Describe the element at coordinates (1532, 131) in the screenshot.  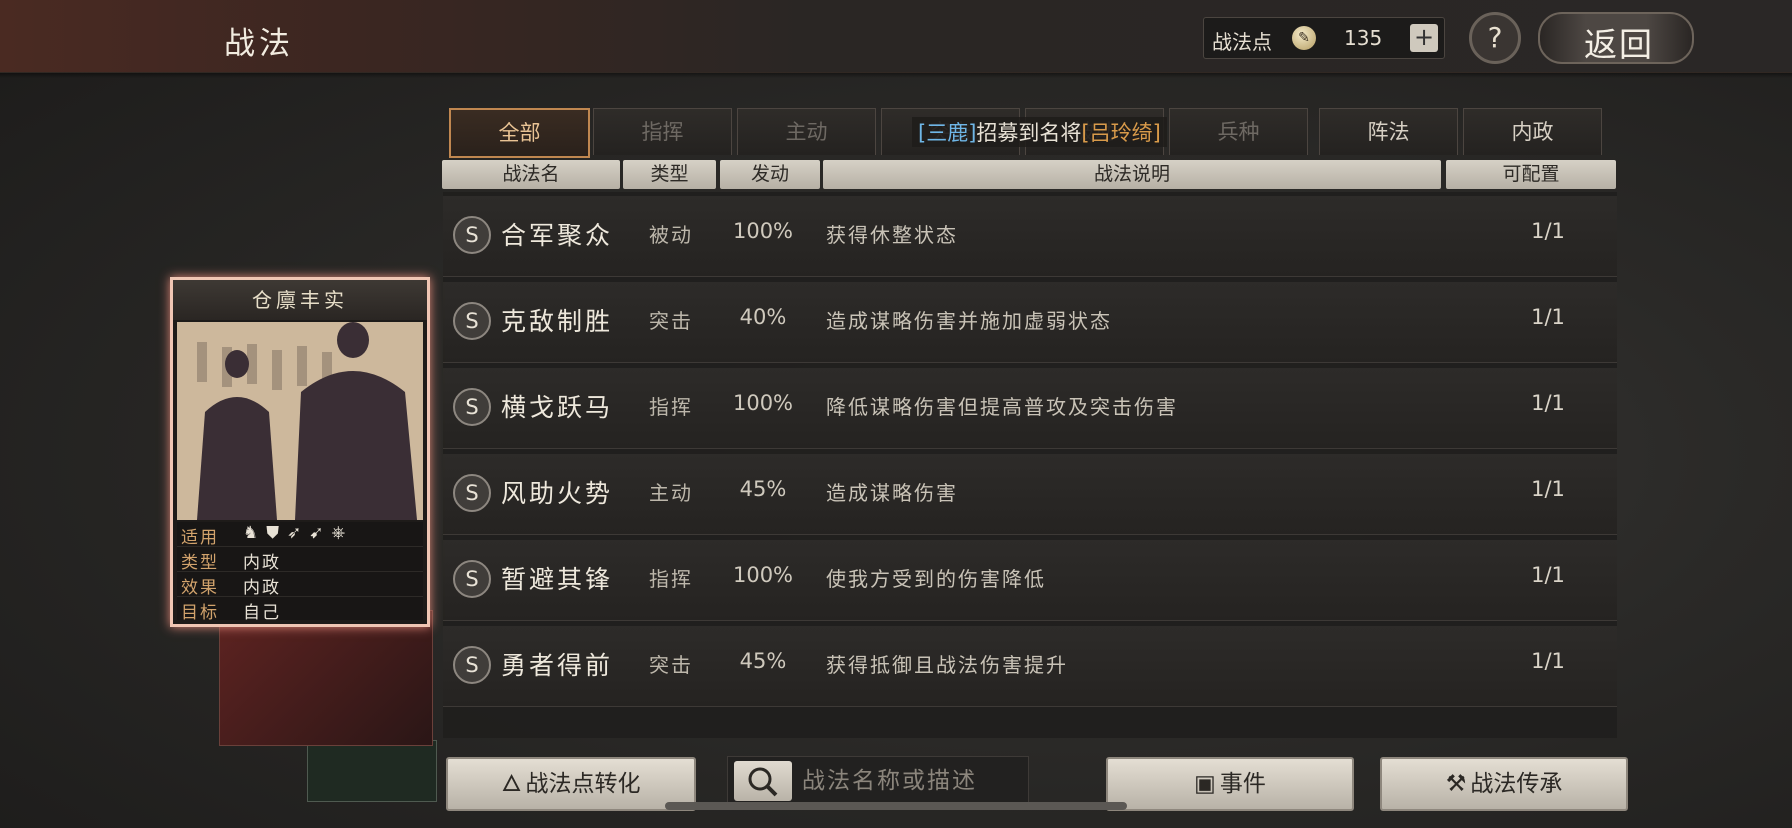
I see `tab-internal: 内政` at that location.